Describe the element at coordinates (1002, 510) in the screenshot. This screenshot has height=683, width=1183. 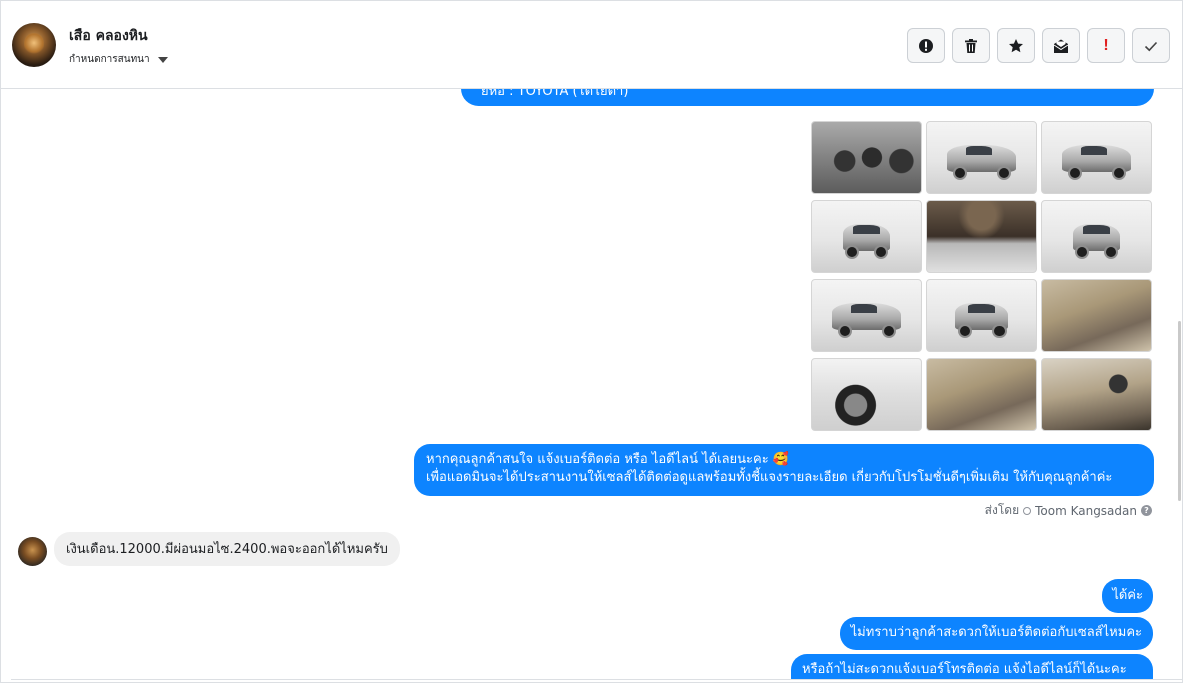
I see `sent-by-prefix: ส่งโดย` at that location.